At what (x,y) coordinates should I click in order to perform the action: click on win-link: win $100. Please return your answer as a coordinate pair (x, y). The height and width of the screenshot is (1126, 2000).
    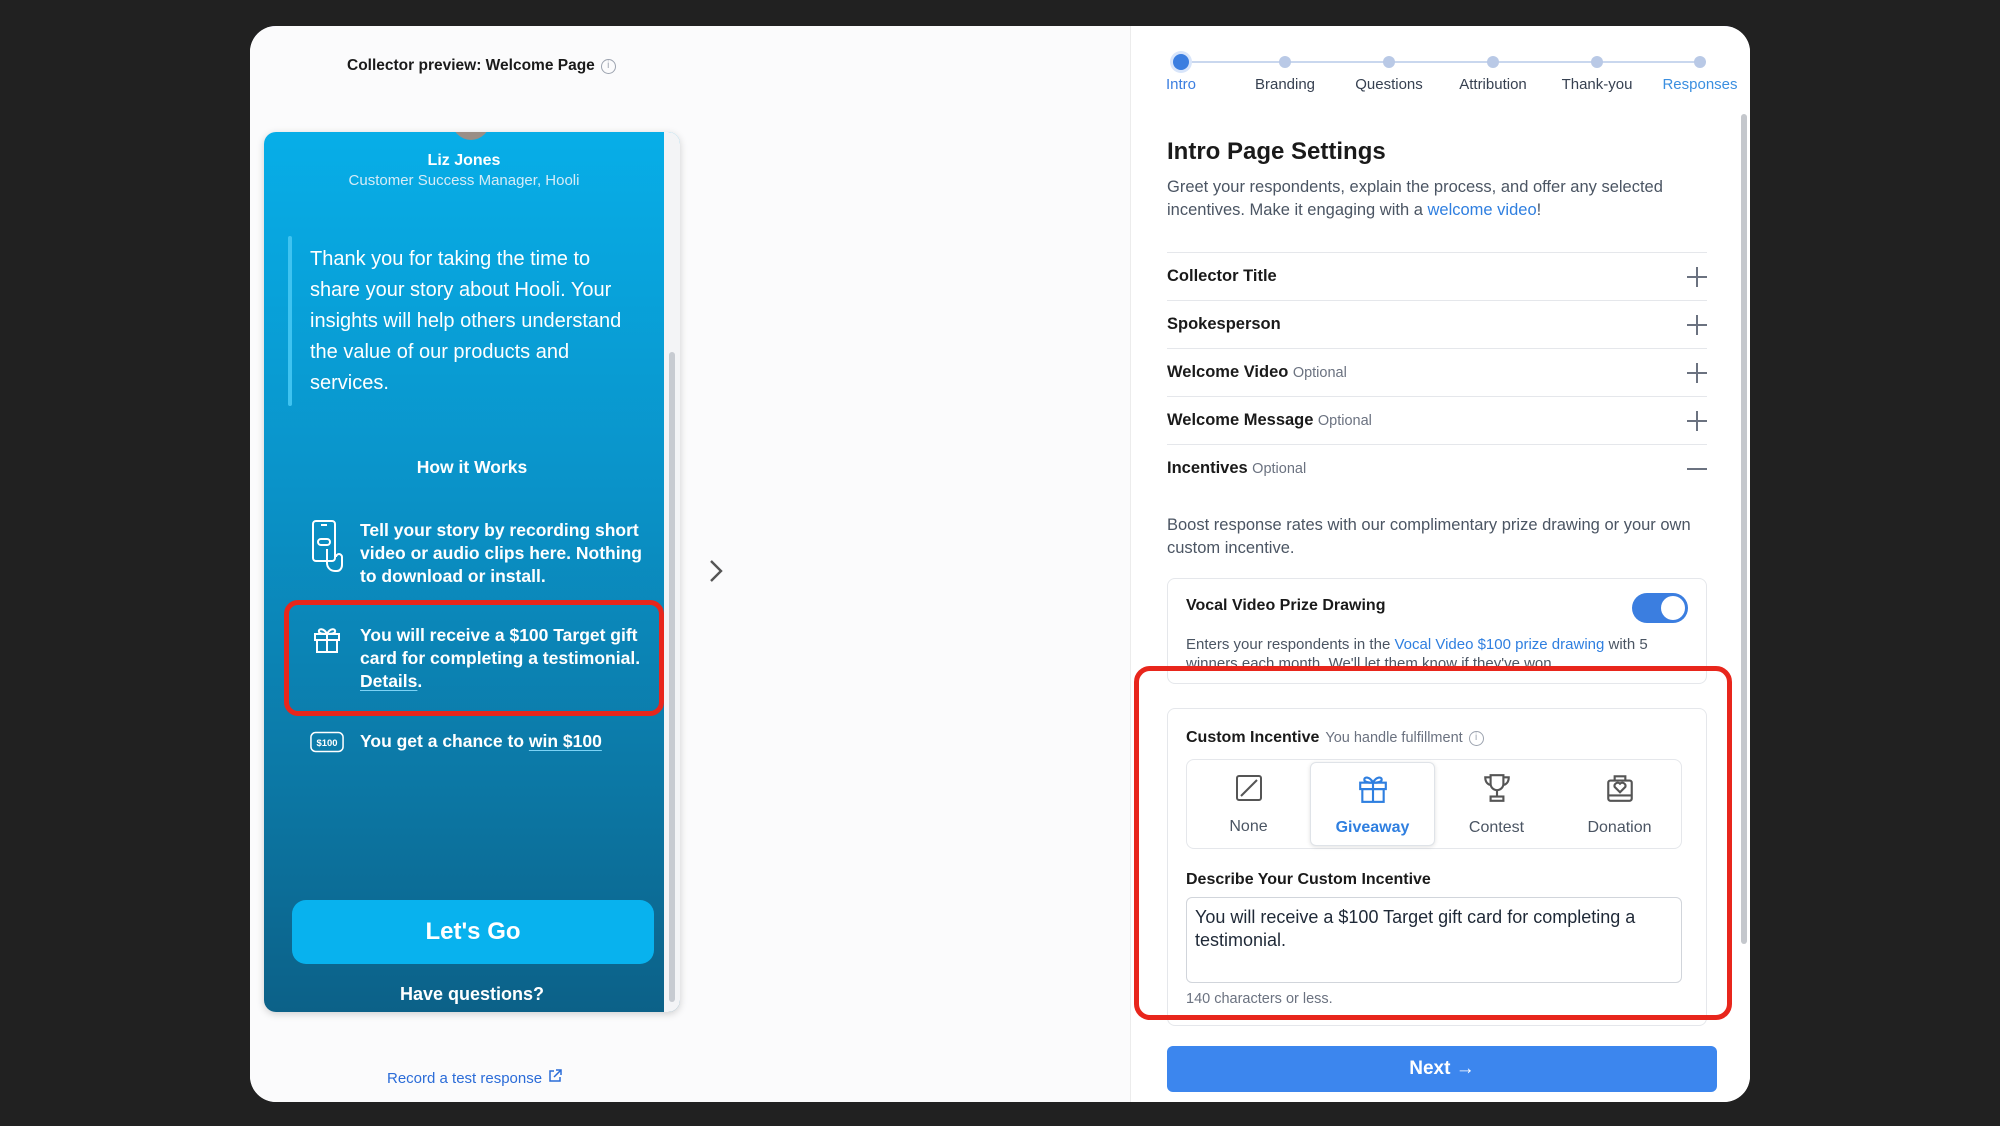
    Looking at the image, I should click on (565, 741).